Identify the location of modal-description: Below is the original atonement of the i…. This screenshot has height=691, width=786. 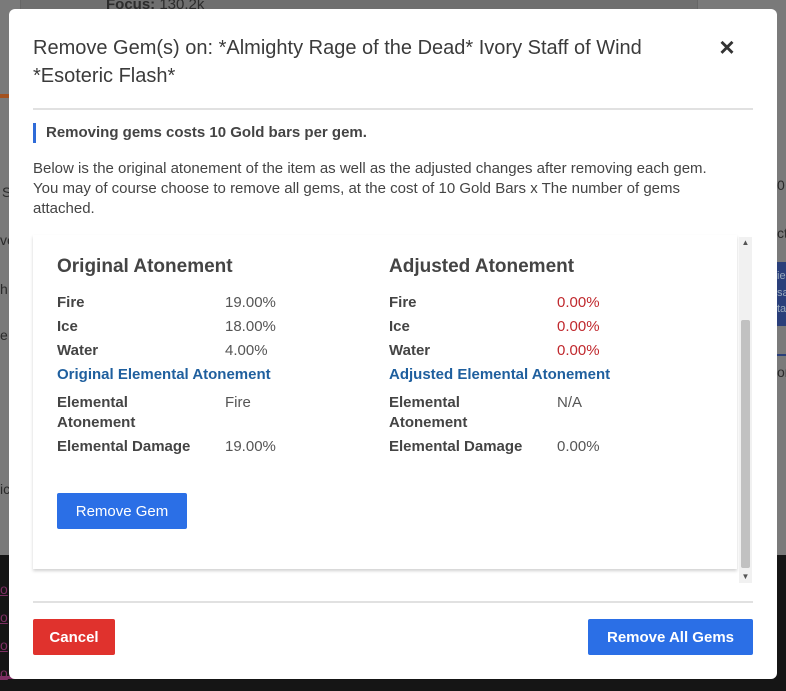
(370, 188).